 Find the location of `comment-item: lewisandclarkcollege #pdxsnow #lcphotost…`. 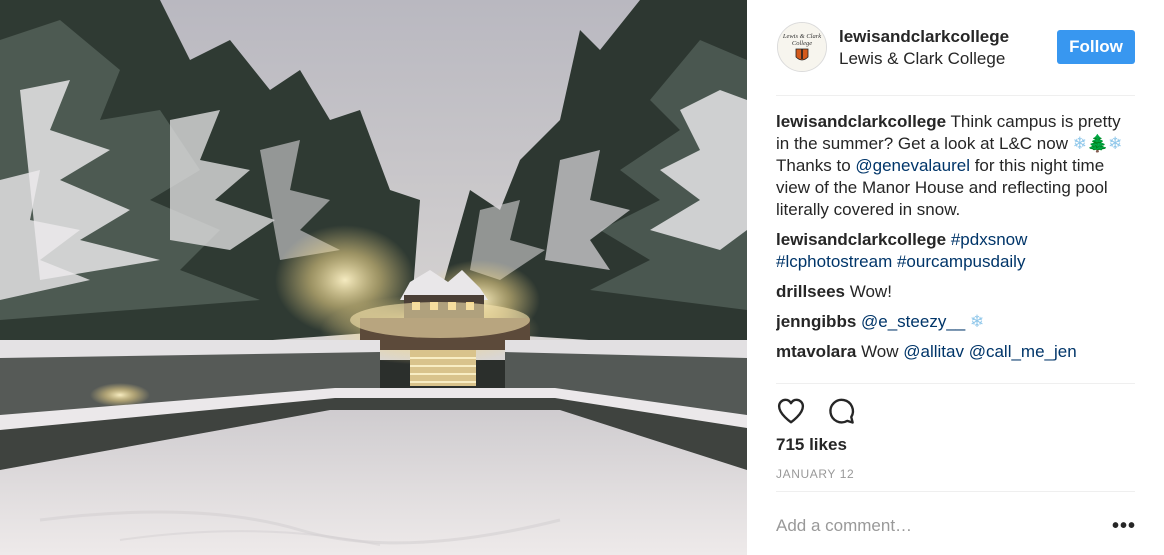

comment-item: lewisandclarkcollege #pdxsnow #lcphotost… is located at coordinates (956, 251).